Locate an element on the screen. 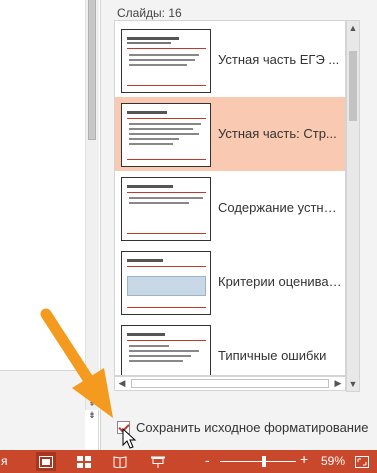 The image size is (377, 473). slide-list-scrollbar: ▲ ▼ is located at coordinates (353, 206).